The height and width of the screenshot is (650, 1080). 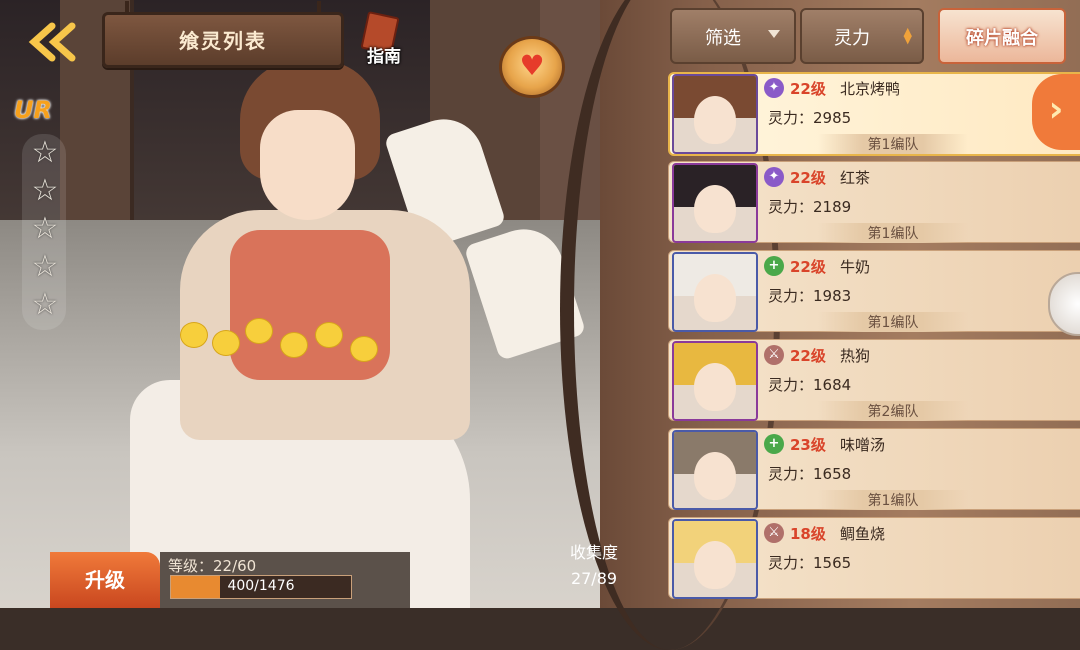 I want to click on card-name: 味噌汤, so click(x=863, y=445).